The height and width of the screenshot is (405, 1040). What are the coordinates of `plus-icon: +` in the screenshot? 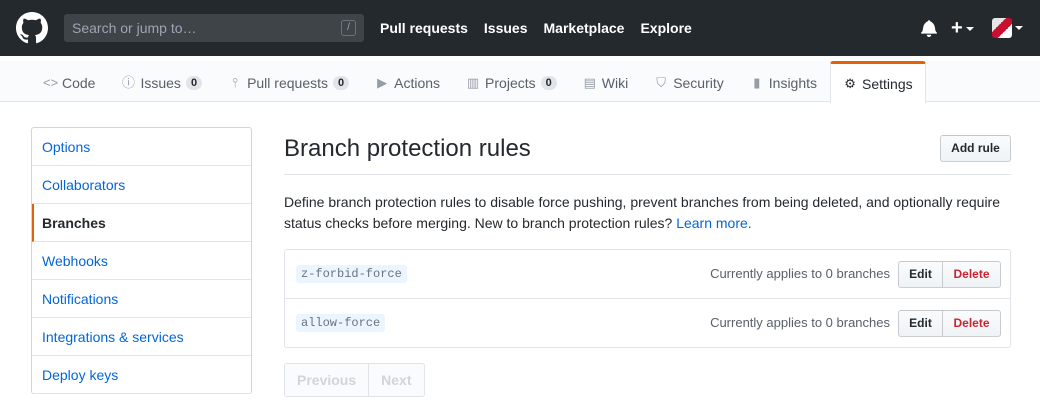 It's located at (957, 28).